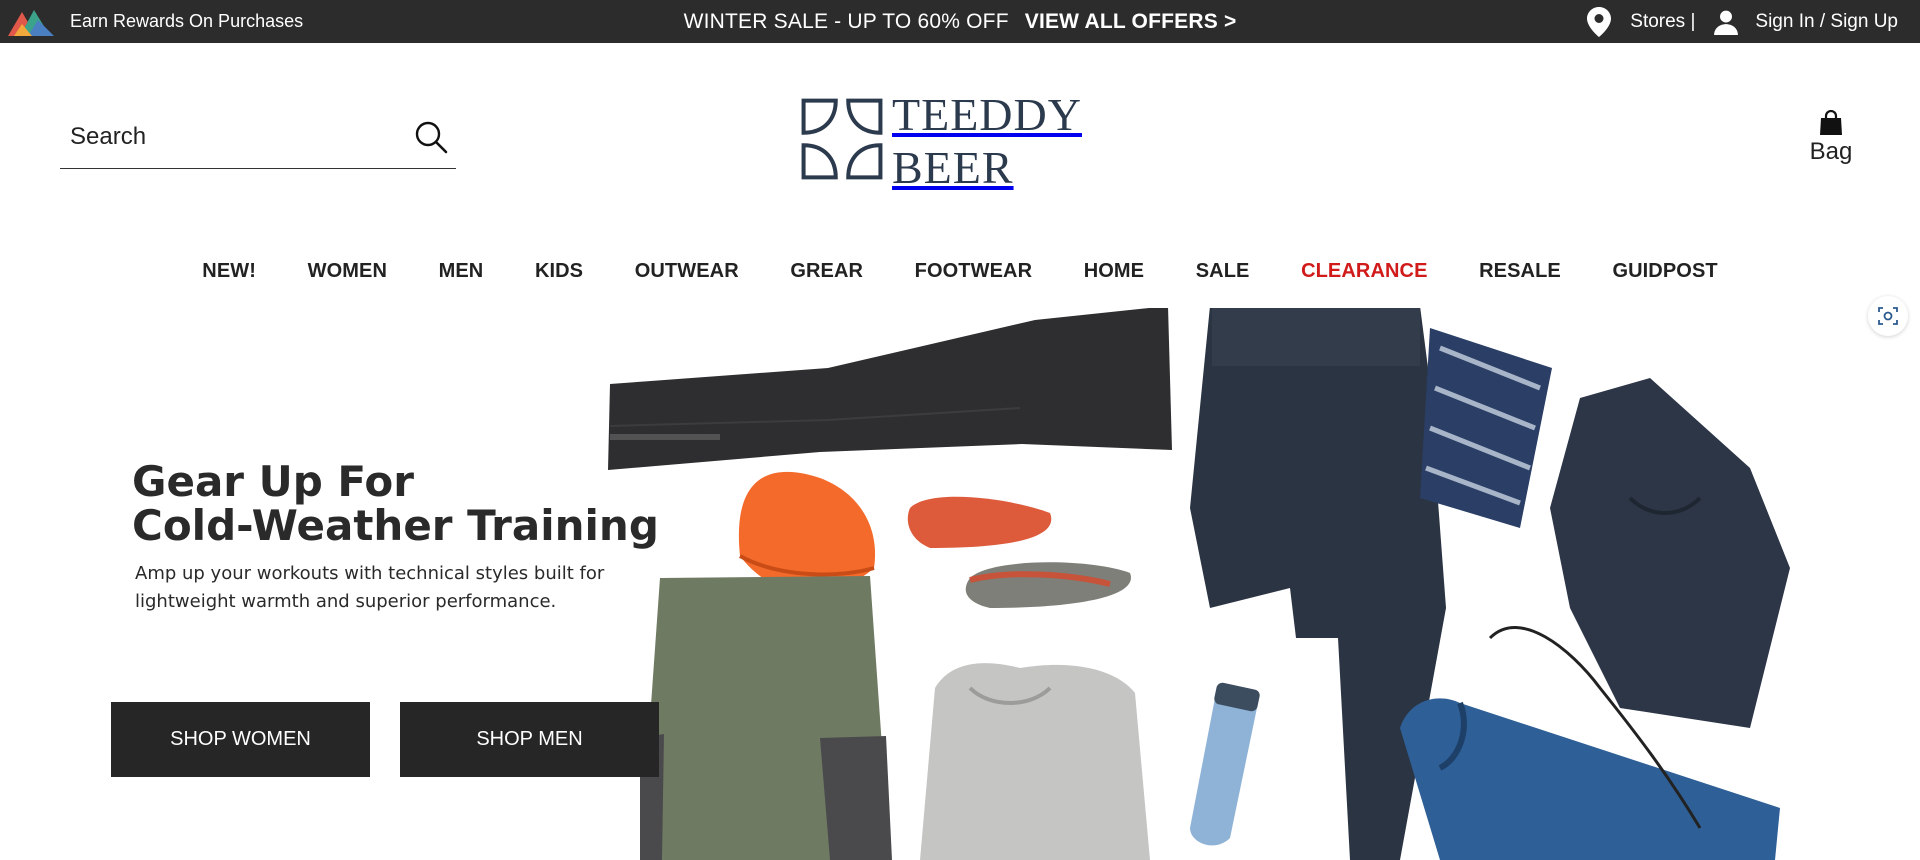  What do you see at coordinates (1726, 22) in the screenshot?
I see `user-icon` at bounding box center [1726, 22].